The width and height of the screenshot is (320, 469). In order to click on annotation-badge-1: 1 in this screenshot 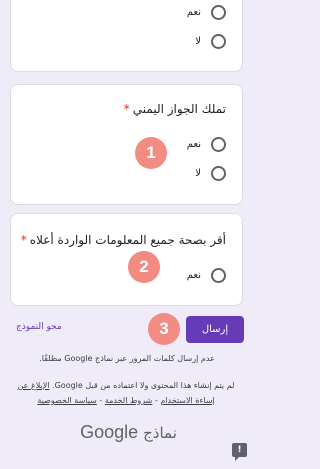, I will do `click(151, 153)`.